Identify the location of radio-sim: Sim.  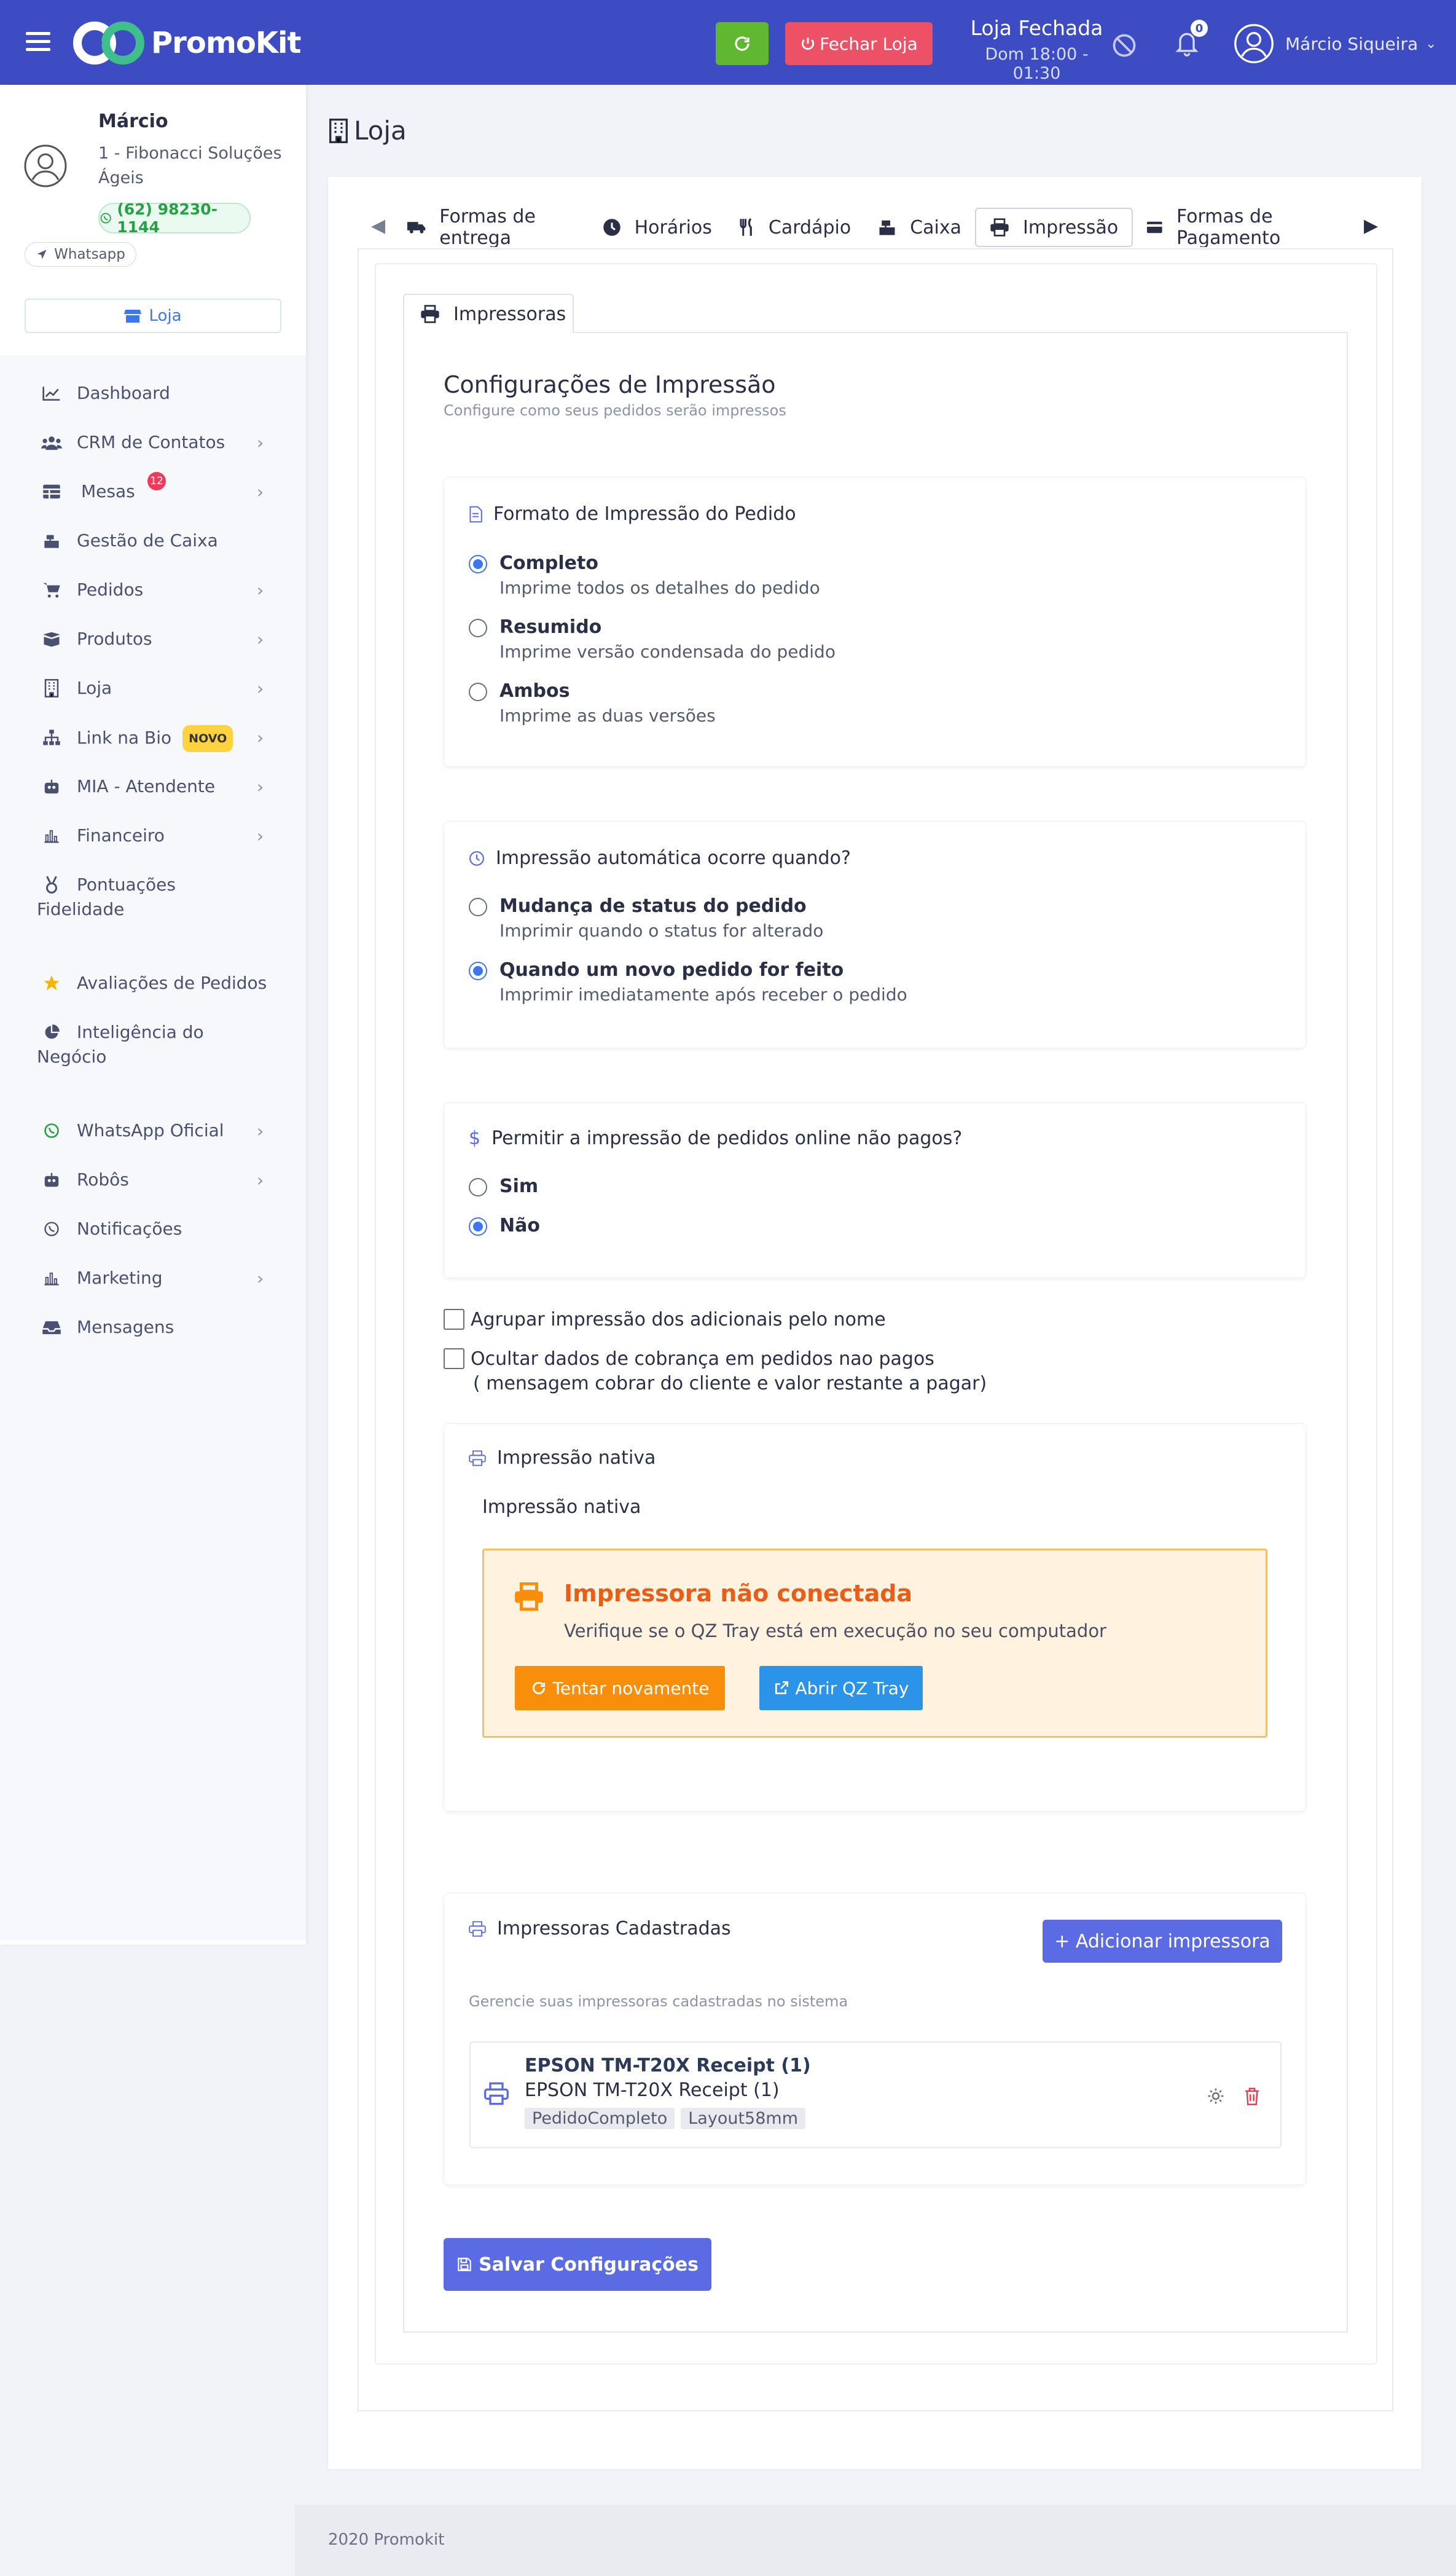
(503, 1186).